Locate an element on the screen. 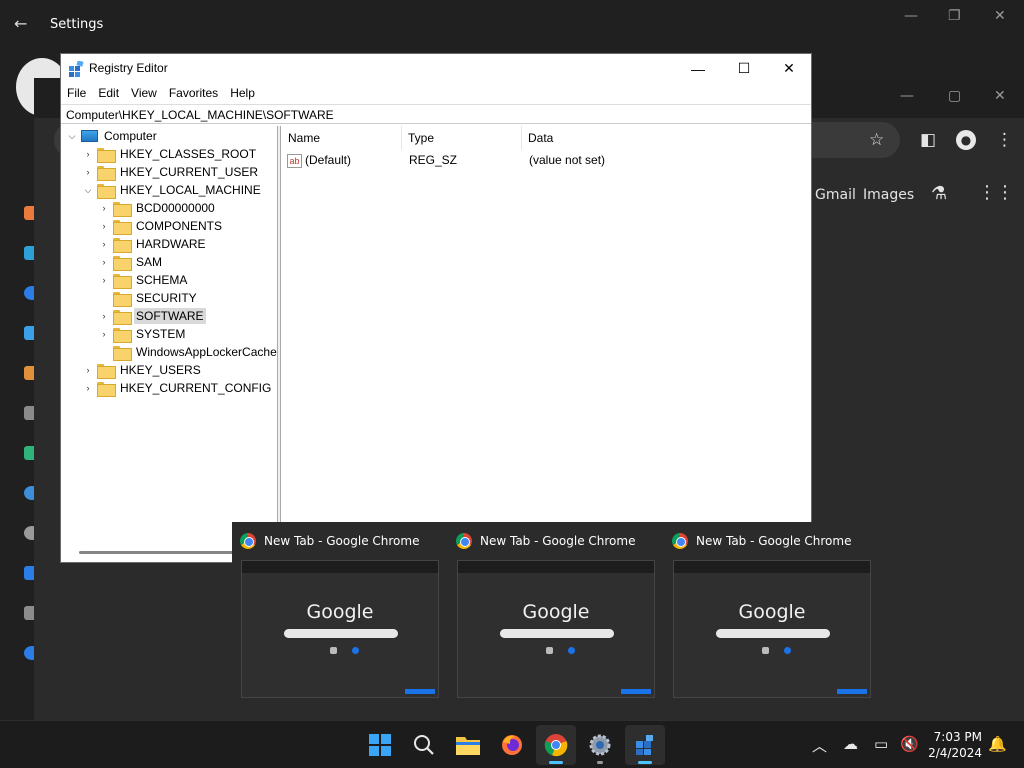  thumbnail-1: New Tab - Google Chrome Google is located at coordinates (340, 614).